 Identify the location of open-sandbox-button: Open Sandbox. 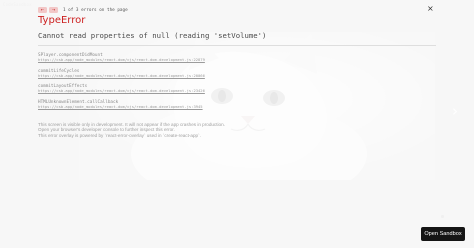
(443, 234).